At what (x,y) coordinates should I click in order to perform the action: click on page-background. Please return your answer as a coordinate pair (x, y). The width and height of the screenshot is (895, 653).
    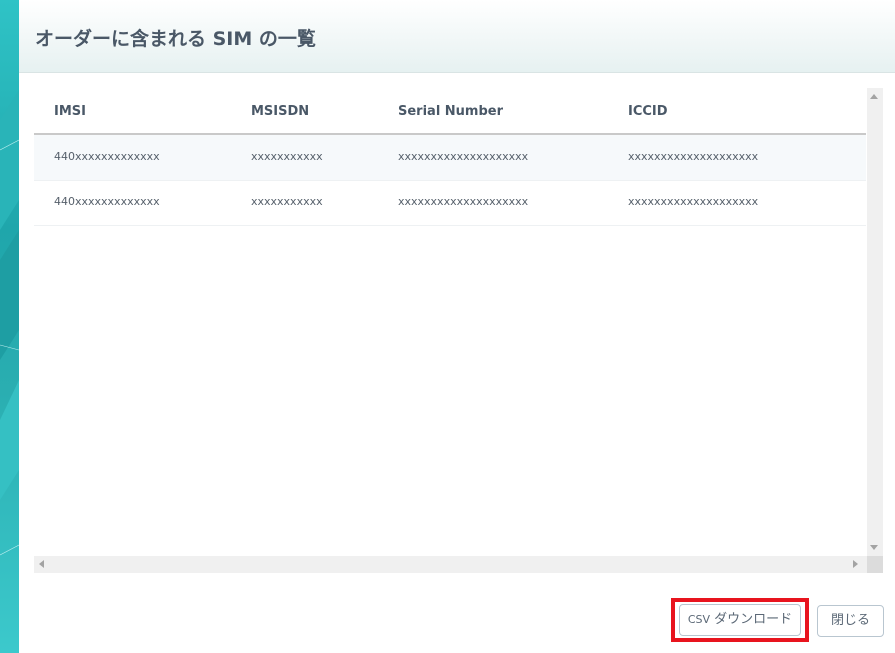
    Looking at the image, I should click on (9, 326).